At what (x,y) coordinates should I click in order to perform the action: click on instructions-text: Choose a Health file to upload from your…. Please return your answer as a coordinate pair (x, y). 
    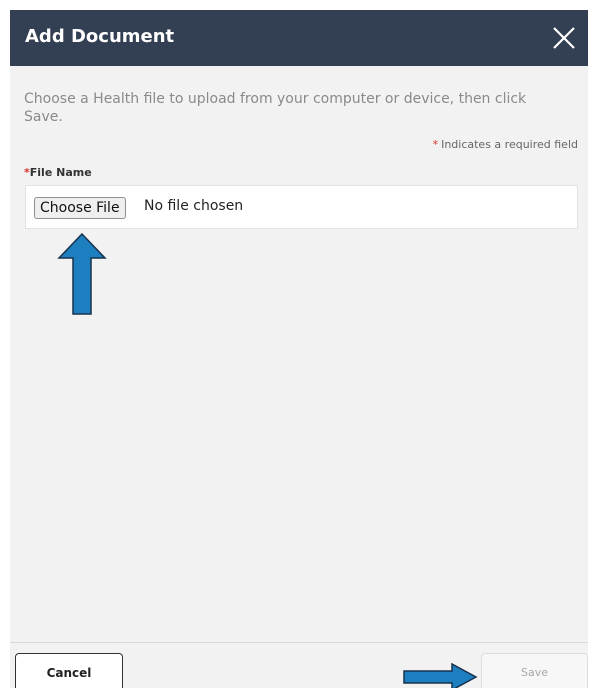
    Looking at the image, I should click on (275, 108).